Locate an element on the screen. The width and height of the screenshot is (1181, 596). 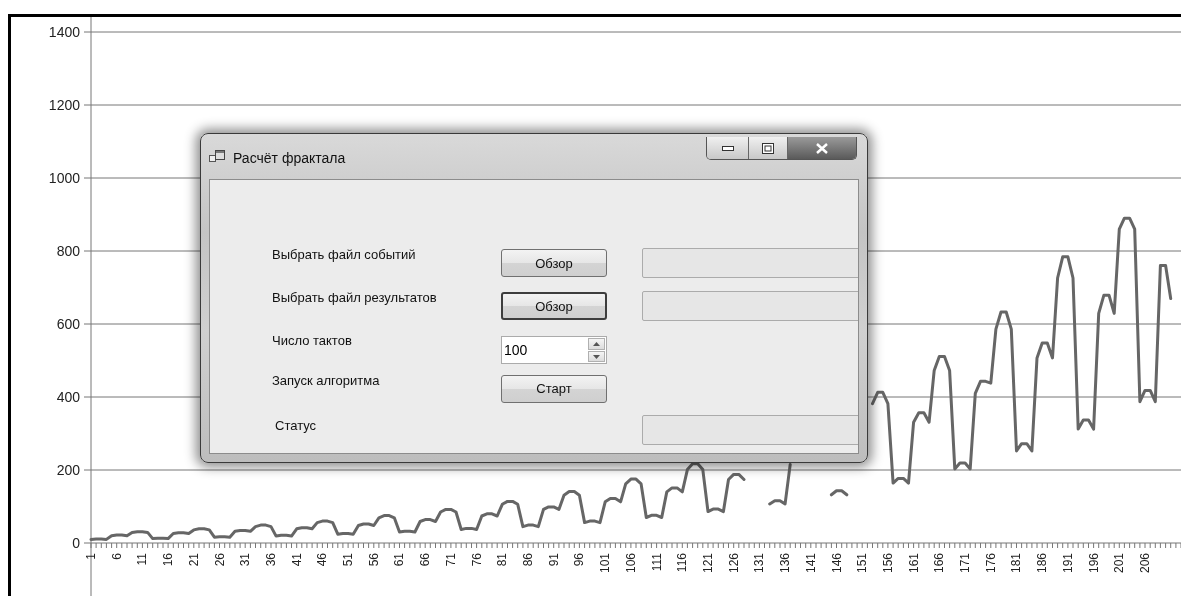
y-tick-label: 1200 is located at coordinates (64, 105).